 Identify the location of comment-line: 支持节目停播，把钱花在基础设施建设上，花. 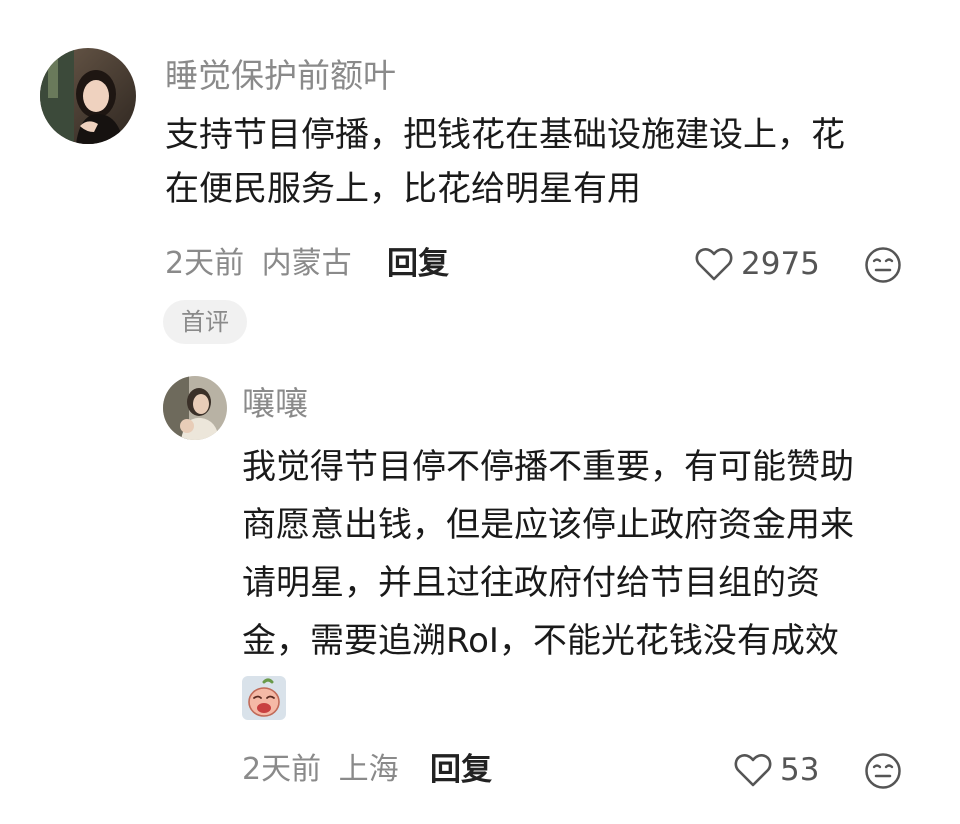
(505, 135).